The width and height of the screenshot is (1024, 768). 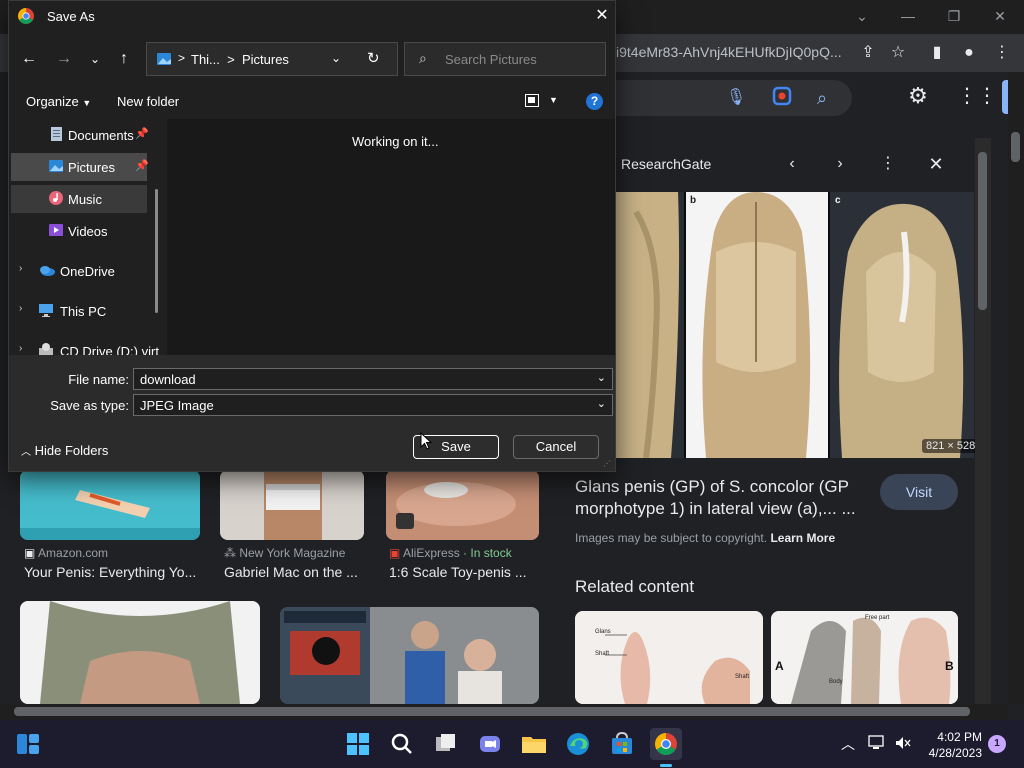 What do you see at coordinates (1015, 147) in the screenshot?
I see `page-scrollbar-thumb` at bounding box center [1015, 147].